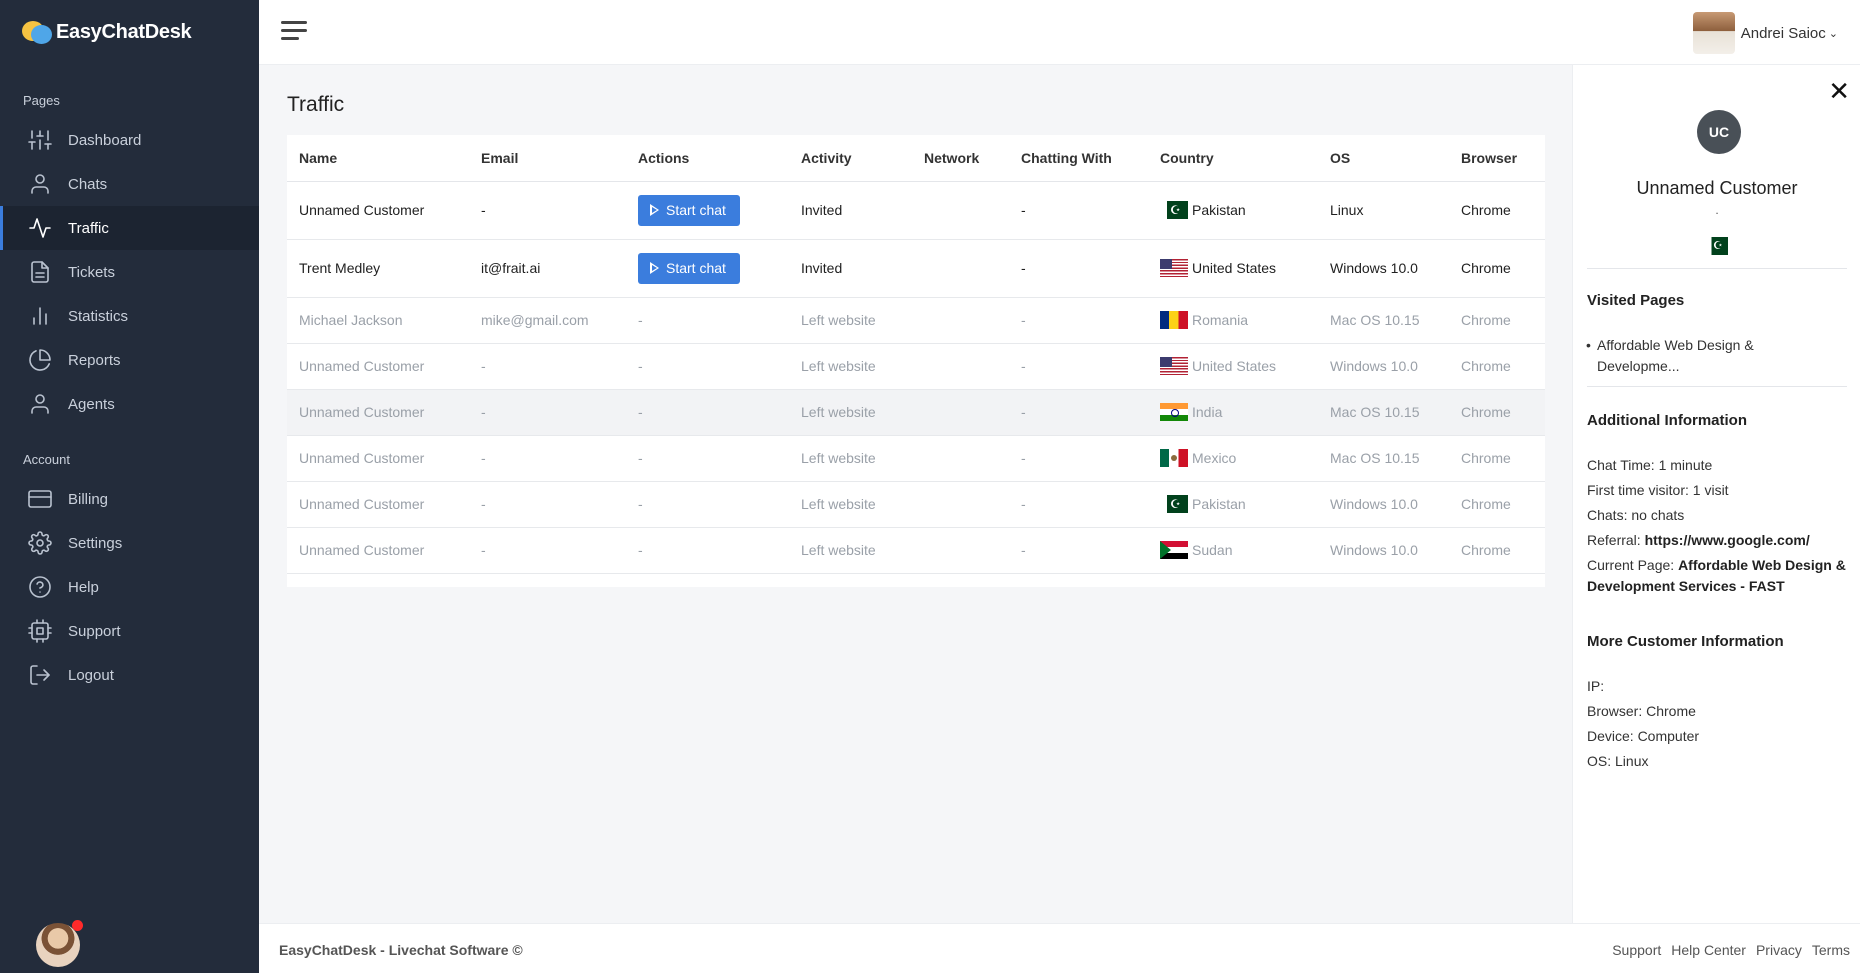 This screenshot has width=1860, height=973. Describe the element at coordinates (129, 587) in the screenshot. I see `sidebar-item-help: Help` at that location.